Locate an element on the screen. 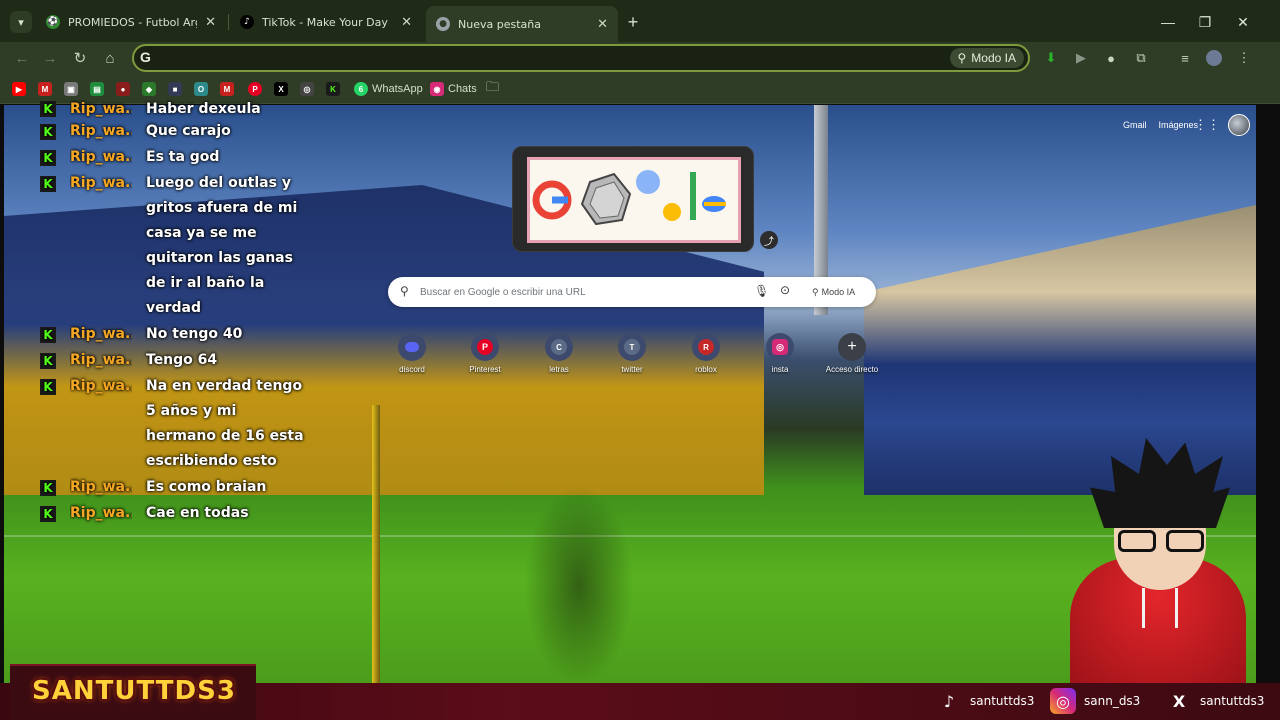 The width and height of the screenshot is (1280, 720). google-search-box: ⚲ 🎙 ⊙ ⚲ Modo IA is located at coordinates (632, 292).